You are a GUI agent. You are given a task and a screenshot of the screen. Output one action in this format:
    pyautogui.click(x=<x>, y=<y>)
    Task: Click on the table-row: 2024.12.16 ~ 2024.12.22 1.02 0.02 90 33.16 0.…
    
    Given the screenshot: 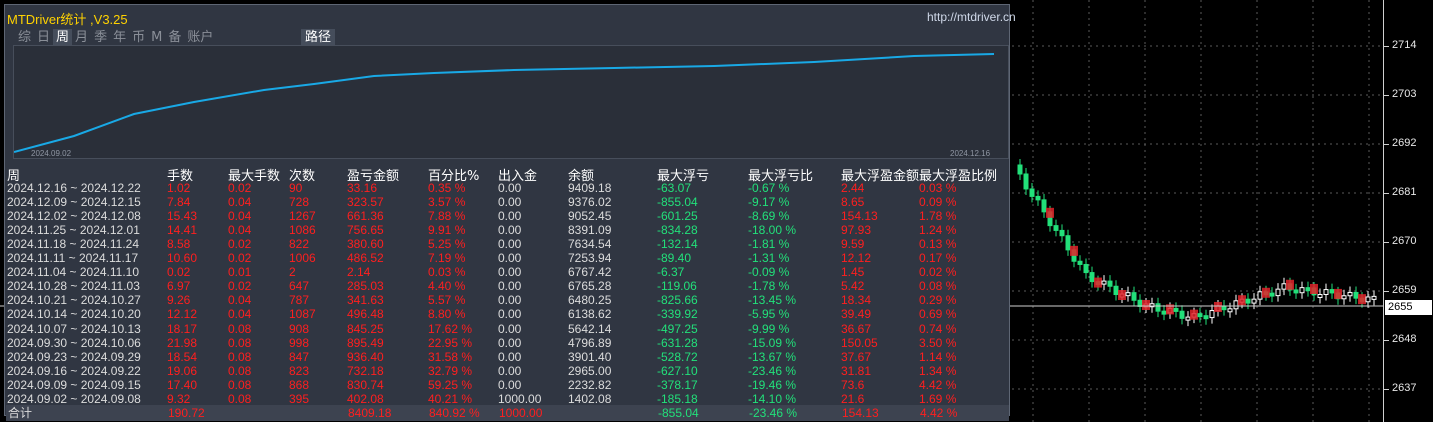 What is the action you would take?
    pyautogui.click(x=507, y=188)
    